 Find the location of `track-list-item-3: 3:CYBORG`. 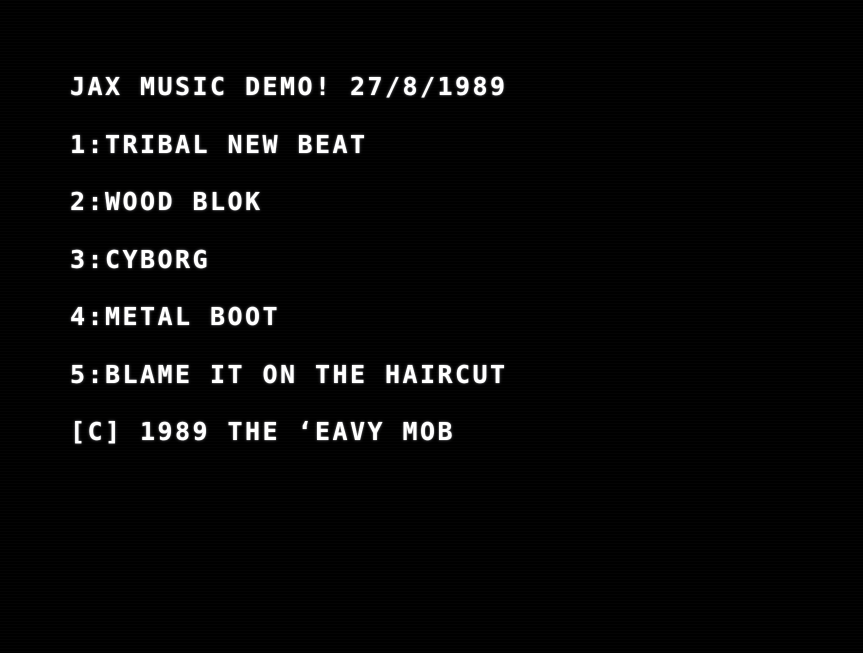

track-list-item-3: 3:CYBORG is located at coordinates (450, 276).